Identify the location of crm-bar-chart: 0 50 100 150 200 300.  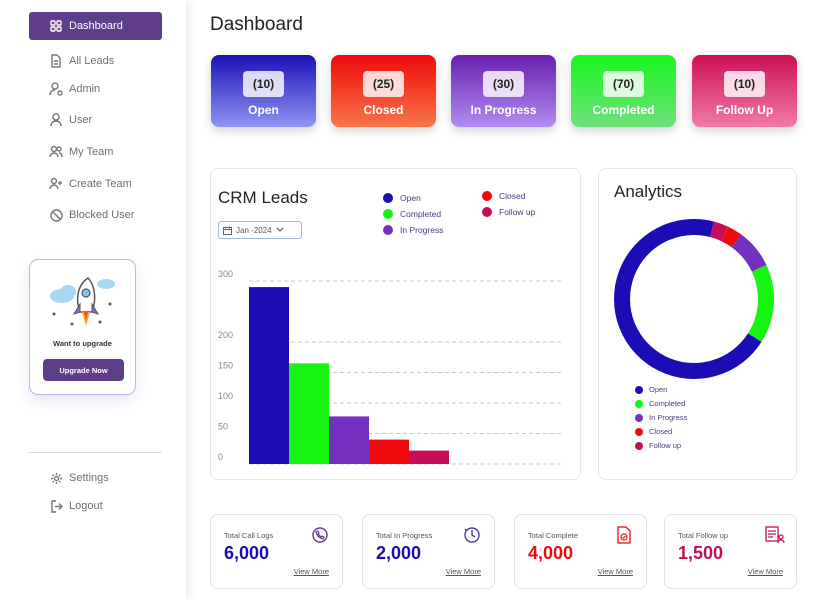
(390, 367).